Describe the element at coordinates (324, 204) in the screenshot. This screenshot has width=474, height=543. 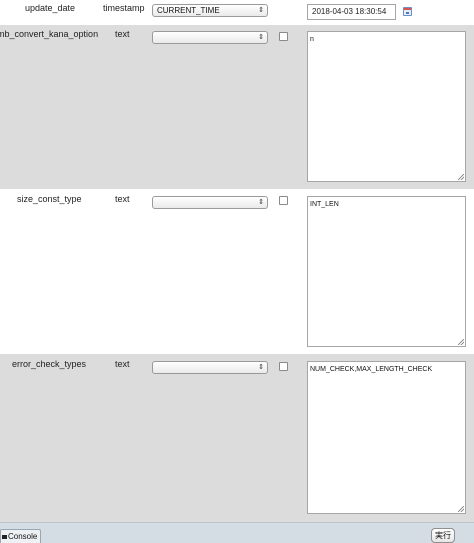
I see `textarea-value: INT_LEN` at that location.